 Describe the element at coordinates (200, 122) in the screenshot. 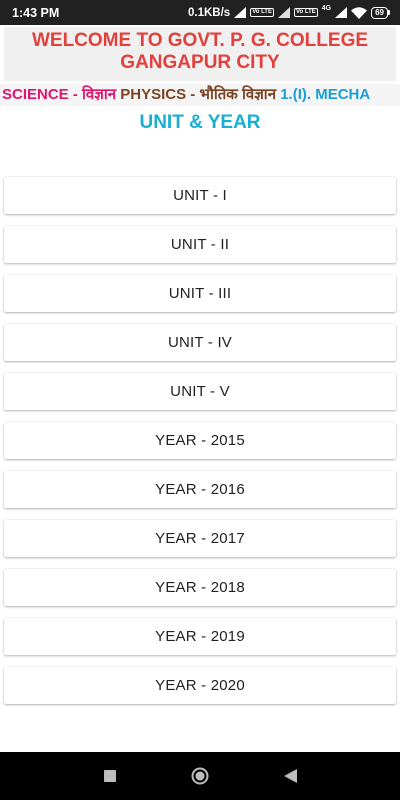

I see `page-title: UNIT & YEAR` at that location.